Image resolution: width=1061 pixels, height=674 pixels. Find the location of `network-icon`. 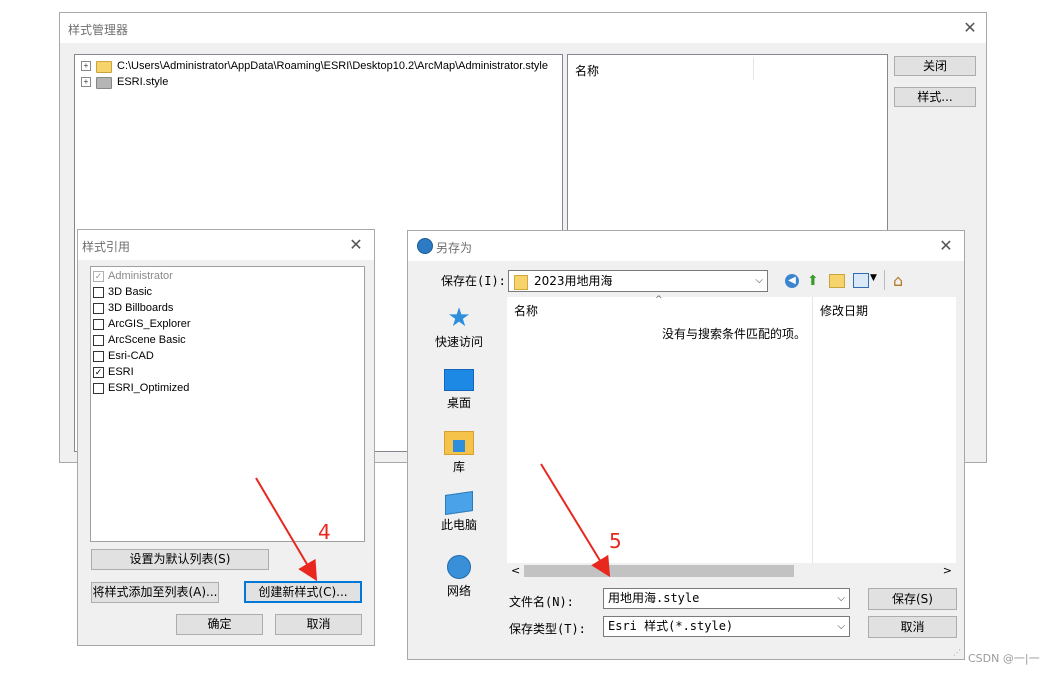

network-icon is located at coordinates (459, 567).